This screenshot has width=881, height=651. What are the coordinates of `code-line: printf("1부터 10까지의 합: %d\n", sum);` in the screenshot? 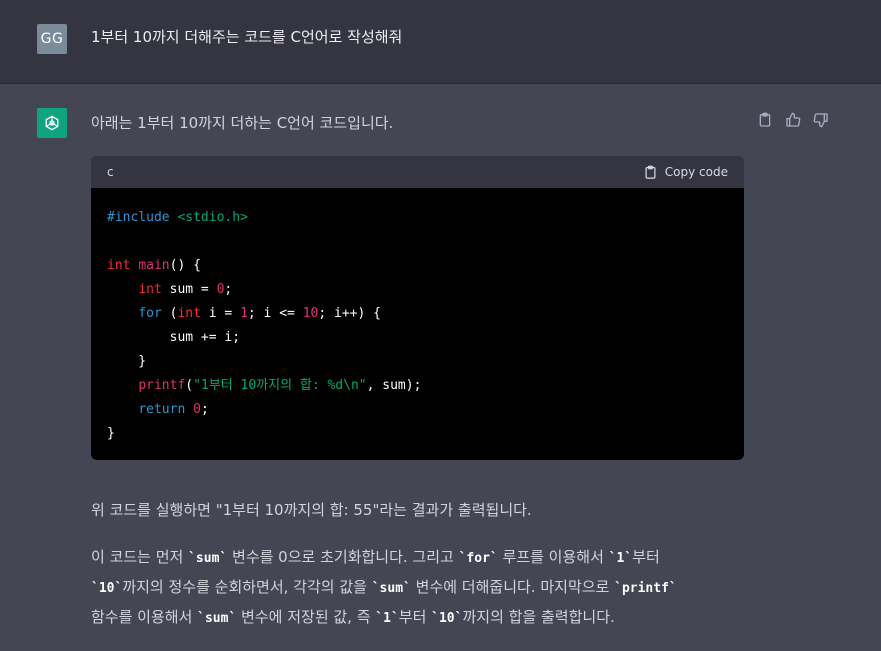 It's located at (417, 386).